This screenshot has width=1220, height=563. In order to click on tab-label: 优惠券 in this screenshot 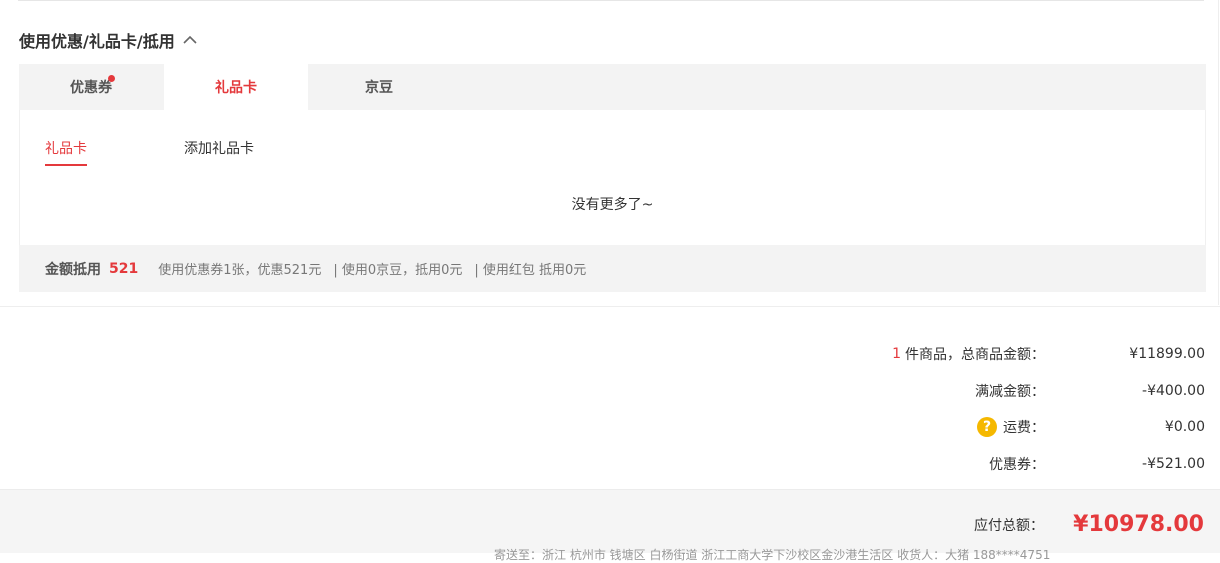, I will do `click(91, 88)`.